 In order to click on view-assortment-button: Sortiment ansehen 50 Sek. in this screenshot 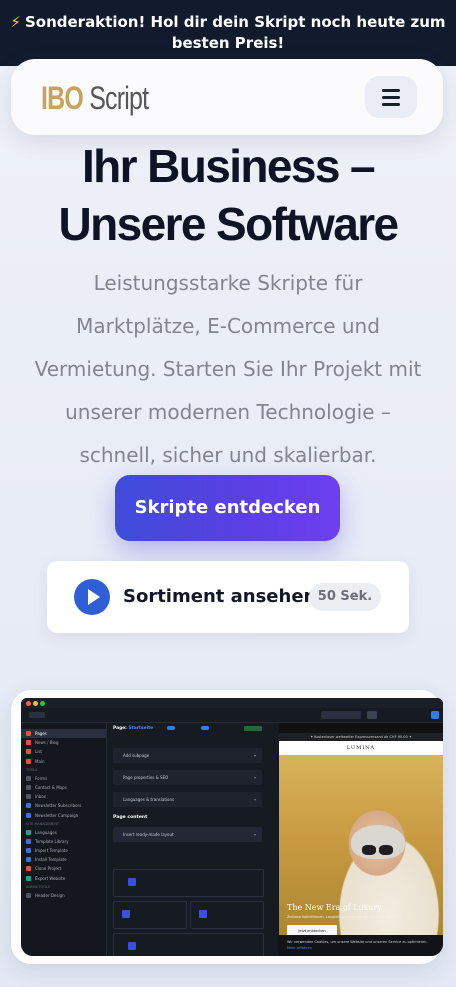, I will do `click(228, 597)`.